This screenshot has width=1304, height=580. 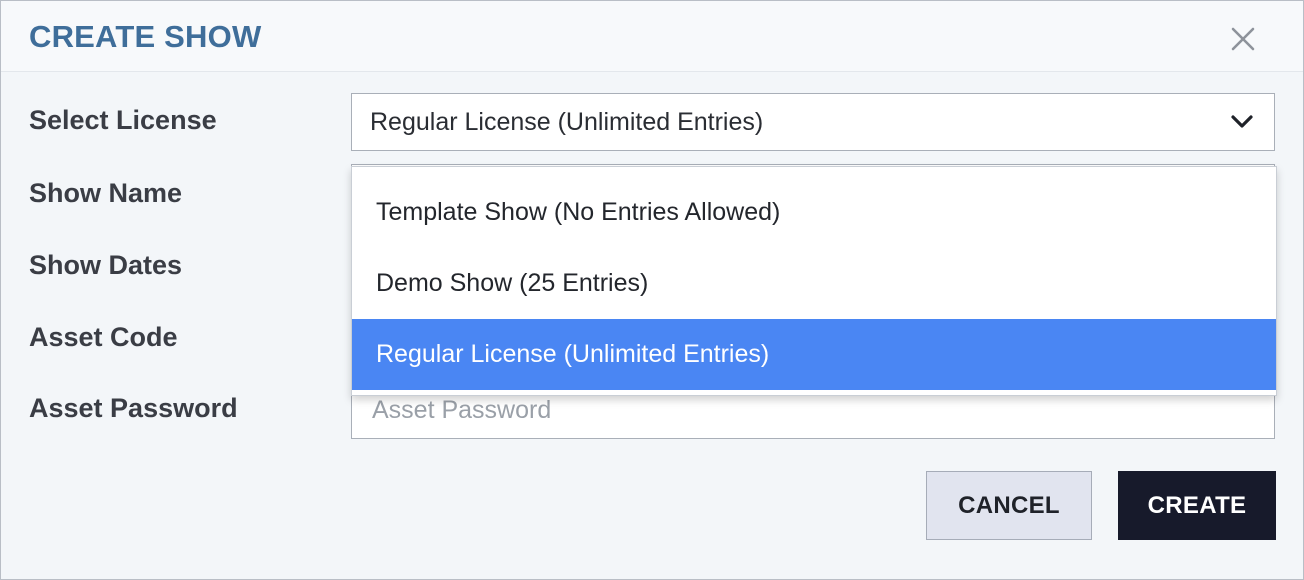 I want to click on show-name-label: Show Name, so click(x=106, y=193).